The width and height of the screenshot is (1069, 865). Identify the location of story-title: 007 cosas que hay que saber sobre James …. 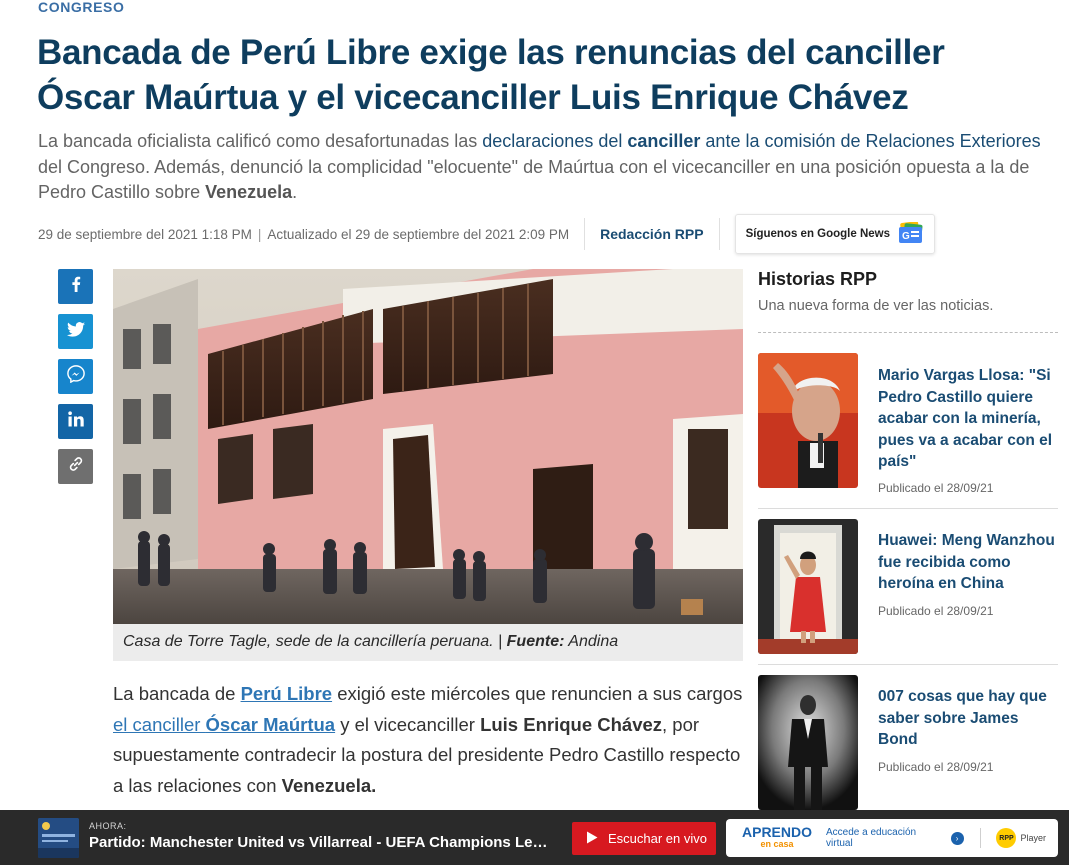
(968, 718).